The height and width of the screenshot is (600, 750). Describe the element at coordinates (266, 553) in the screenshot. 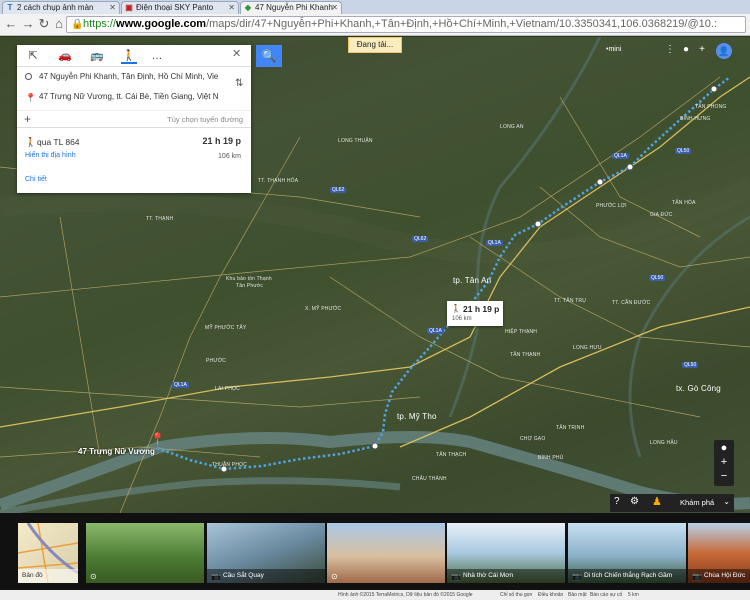

I see `photo-thumbnail: 📷 Cầu Sắt Quay` at that location.